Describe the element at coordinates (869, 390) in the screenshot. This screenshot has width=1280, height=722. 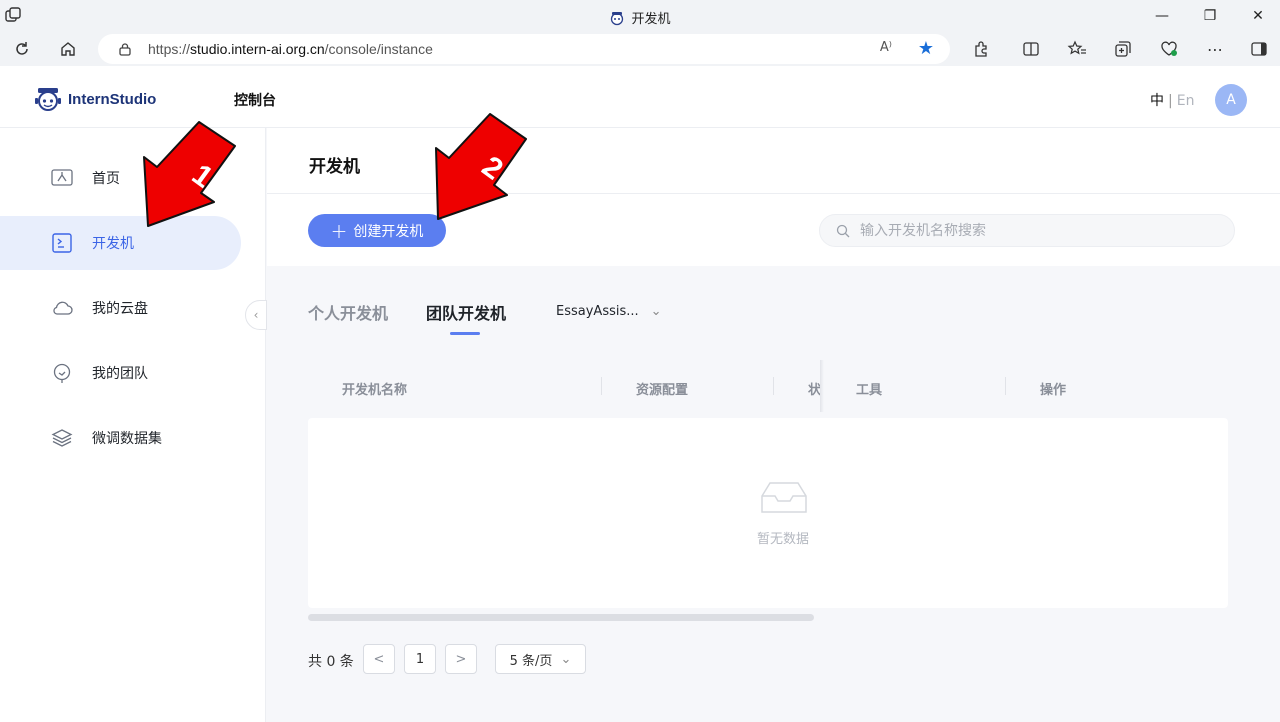
I see `column-header-tools: 工具` at that location.